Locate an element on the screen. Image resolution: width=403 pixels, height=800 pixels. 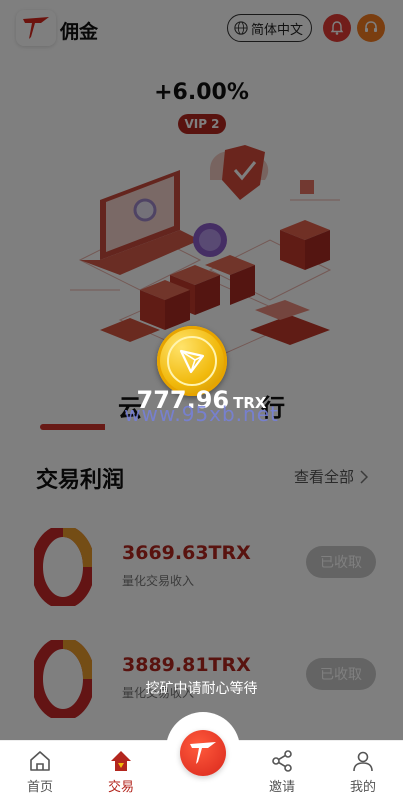
center-mining-button is located at coordinates (203, 753).